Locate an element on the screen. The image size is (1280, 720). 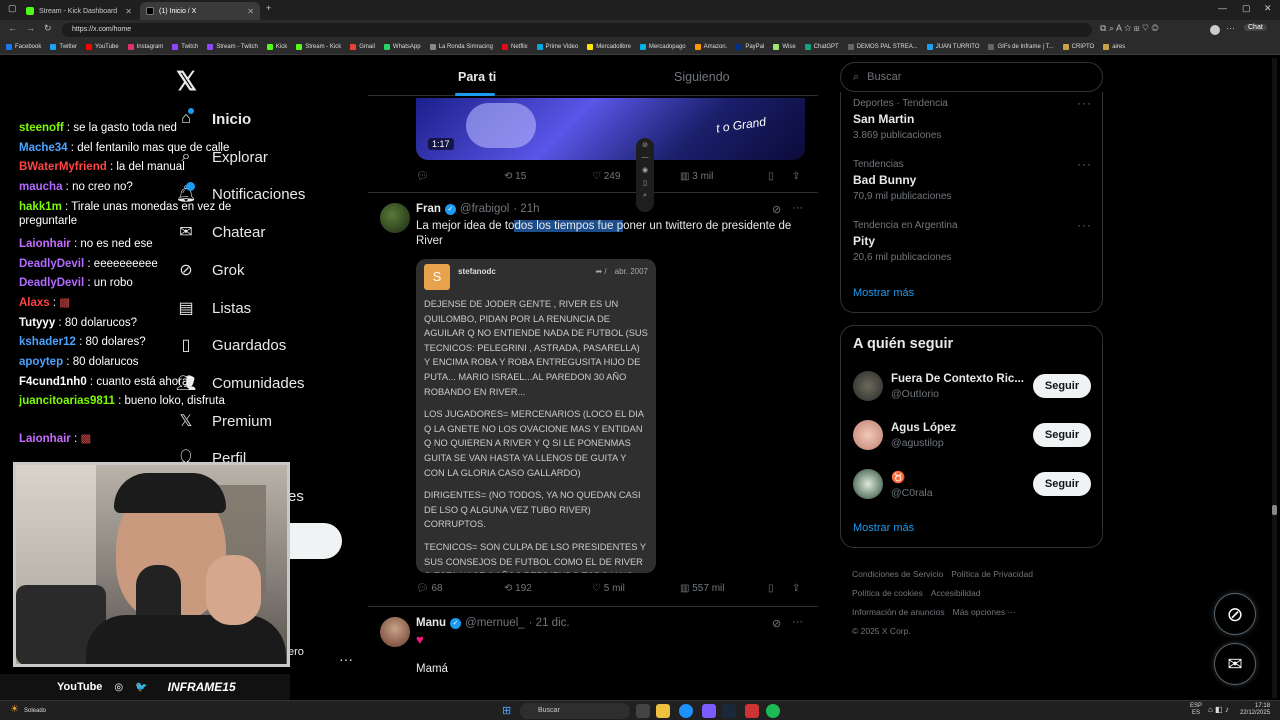
system-tray-icons: ⌂ ◧ ♪ is located at coordinates (1218, 709).